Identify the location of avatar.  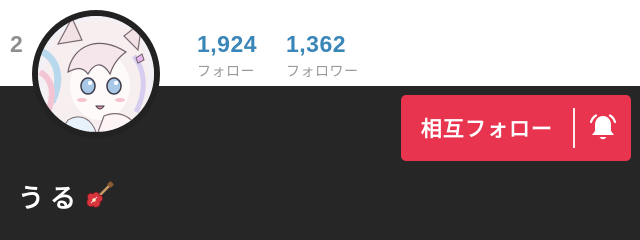
(96, 74).